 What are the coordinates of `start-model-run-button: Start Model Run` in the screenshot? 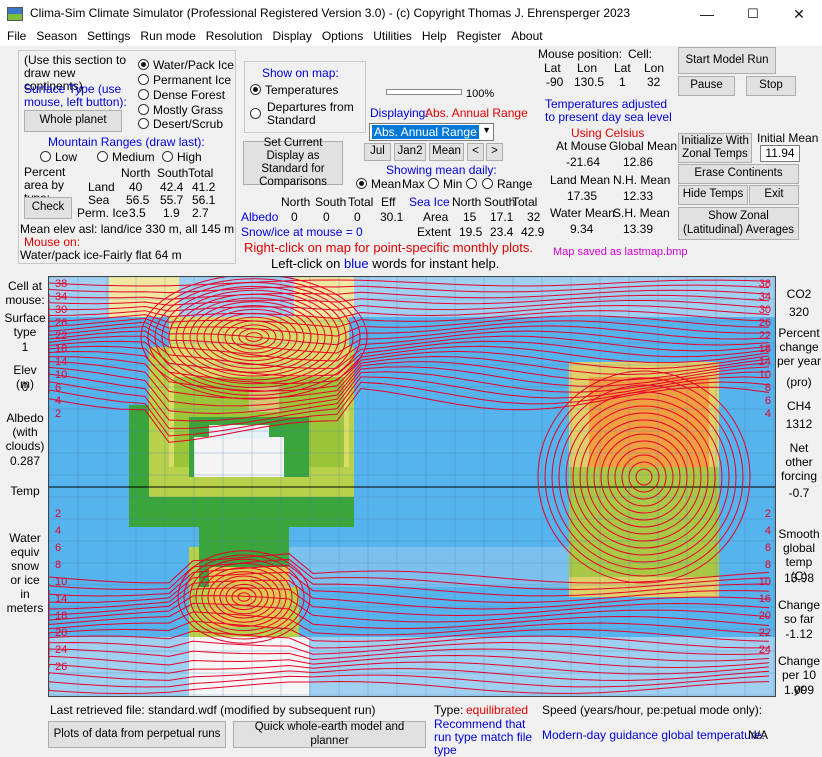 It's located at (727, 60).